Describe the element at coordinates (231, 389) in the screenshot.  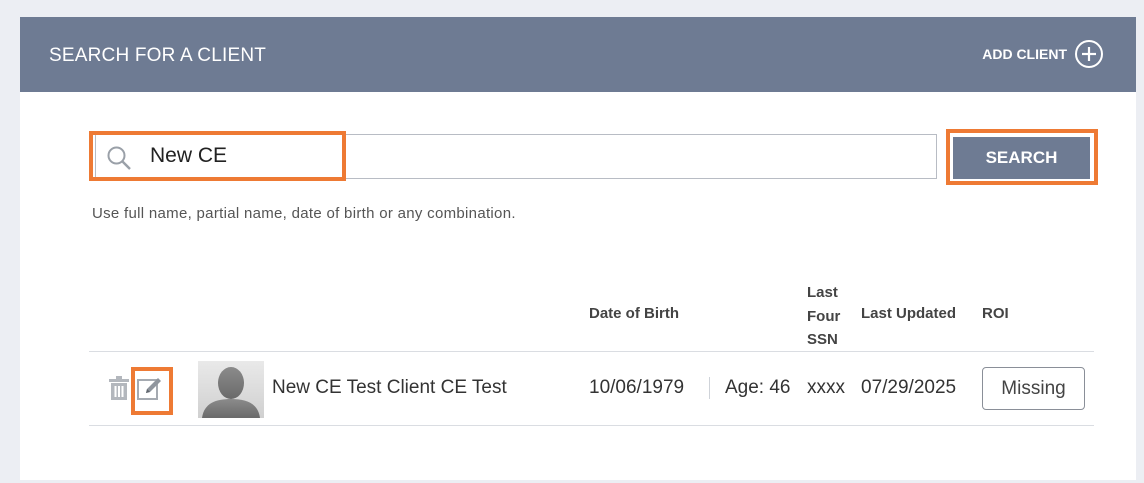
I see `avatar` at that location.